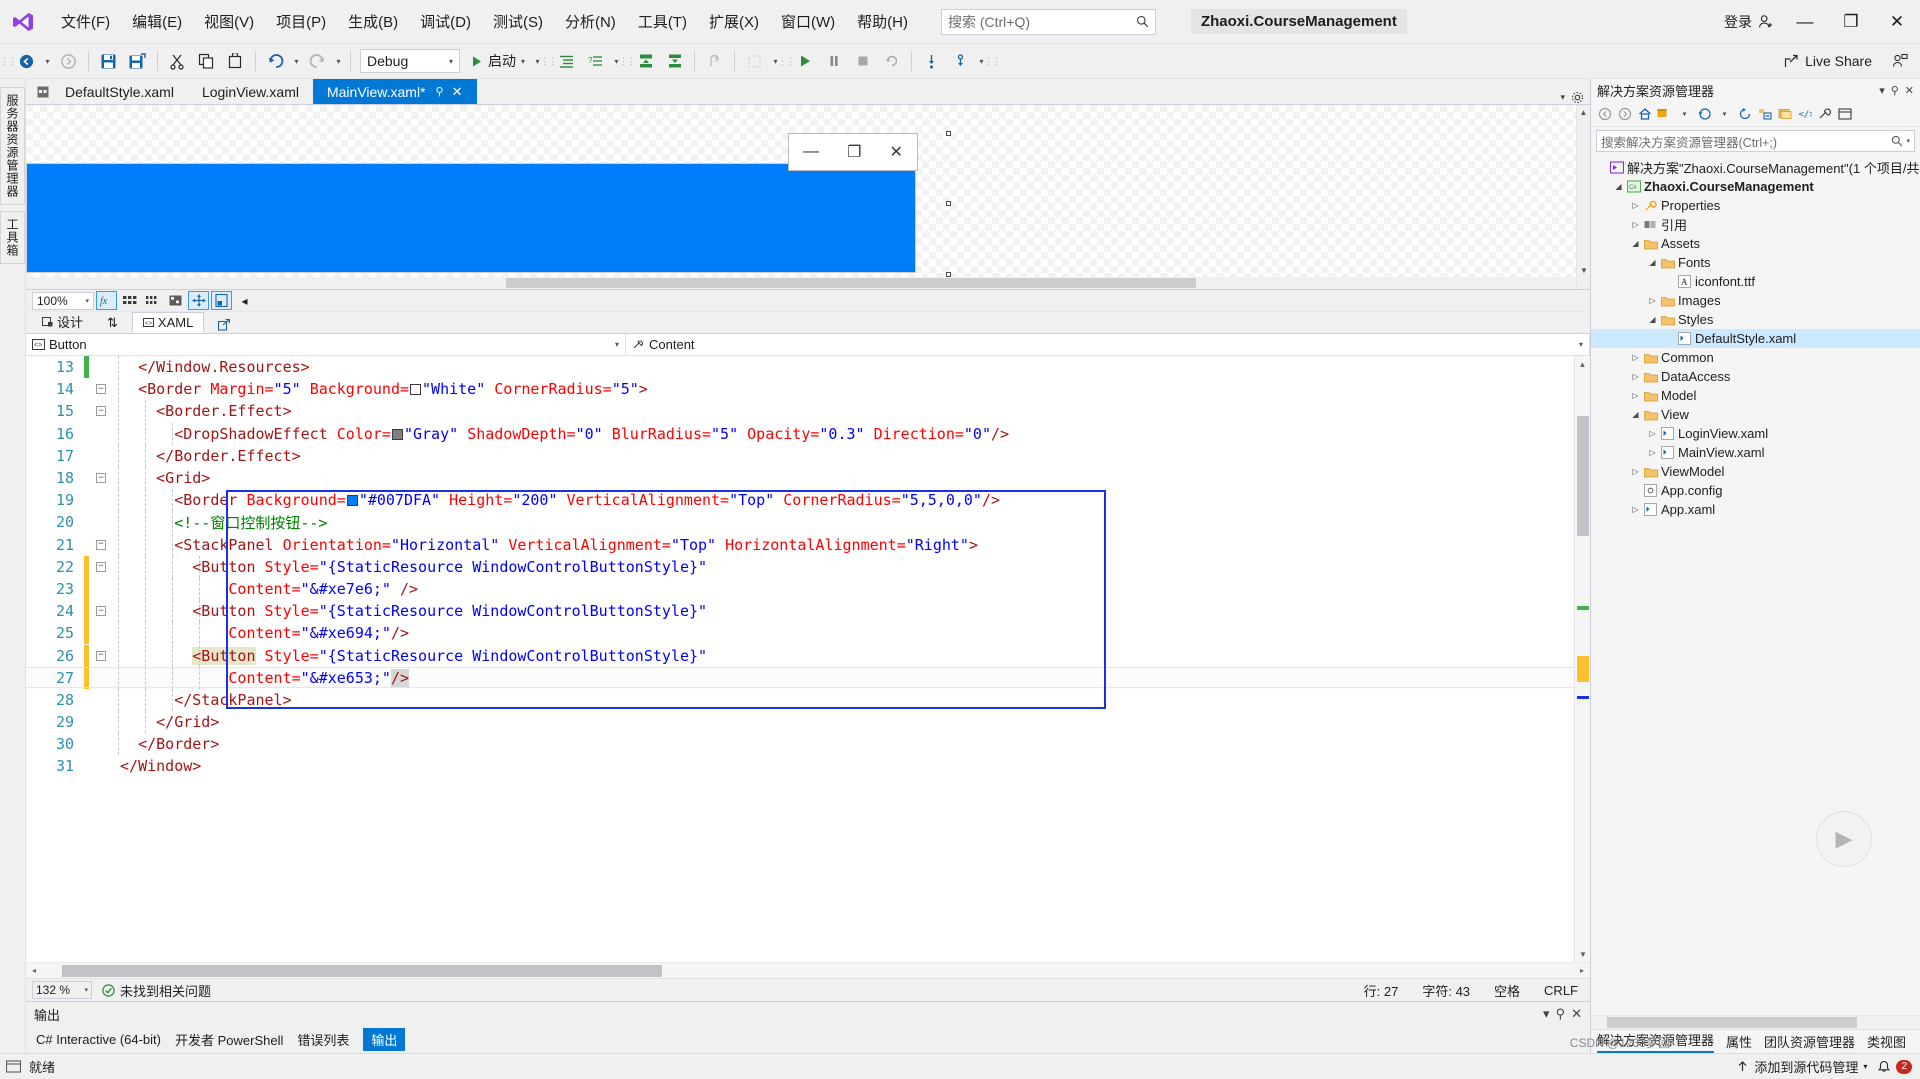  I want to click on designer-horizontal-scrollbar, so click(801, 283).